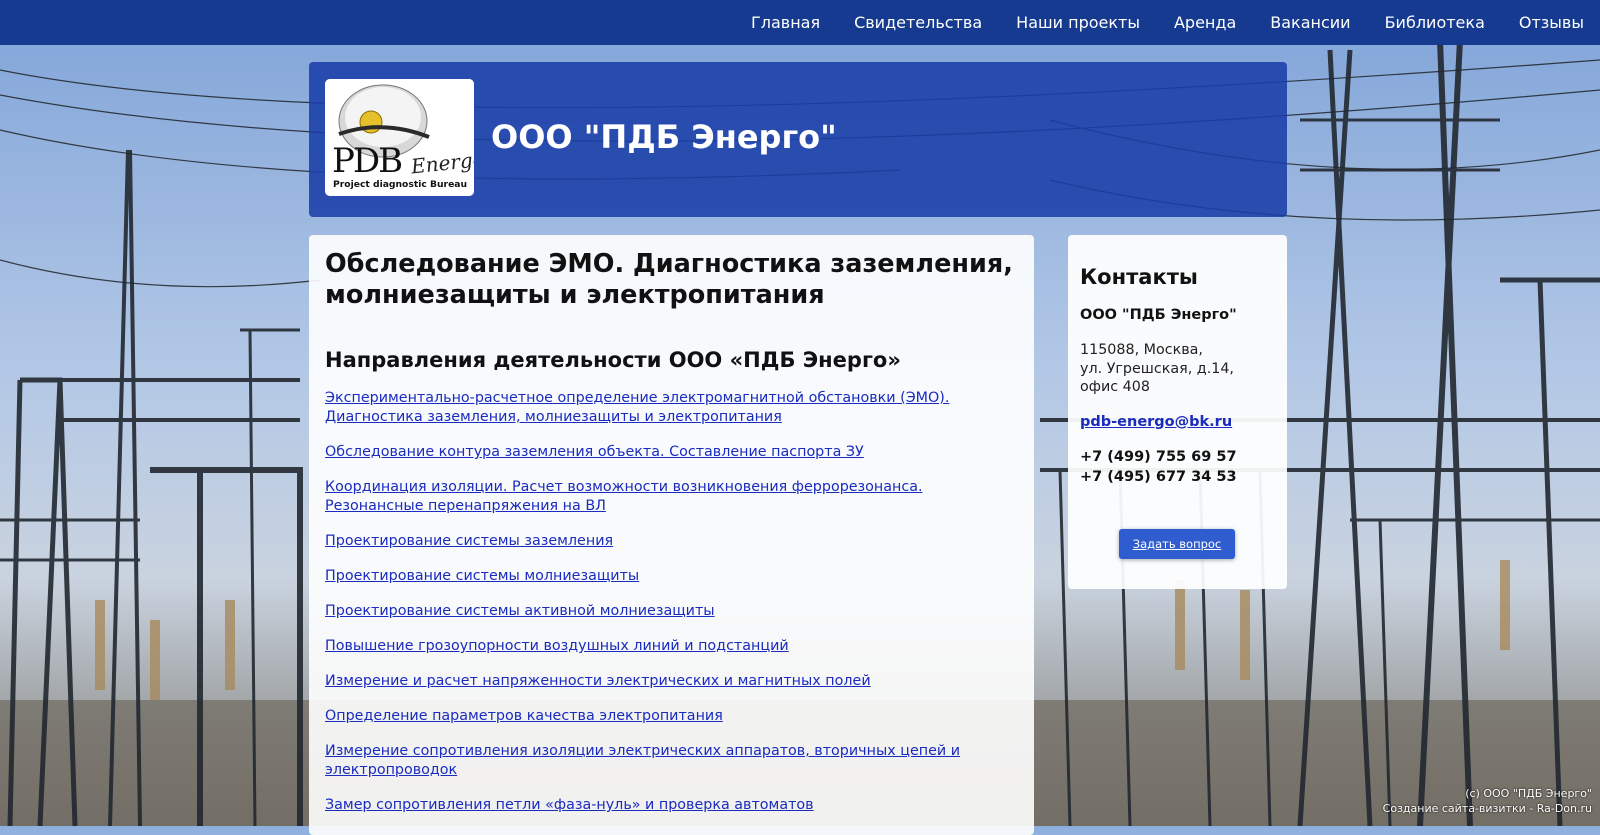 The height and width of the screenshot is (835, 1600). What do you see at coordinates (1139, 277) in the screenshot?
I see `contacts-title: Контакты` at bounding box center [1139, 277].